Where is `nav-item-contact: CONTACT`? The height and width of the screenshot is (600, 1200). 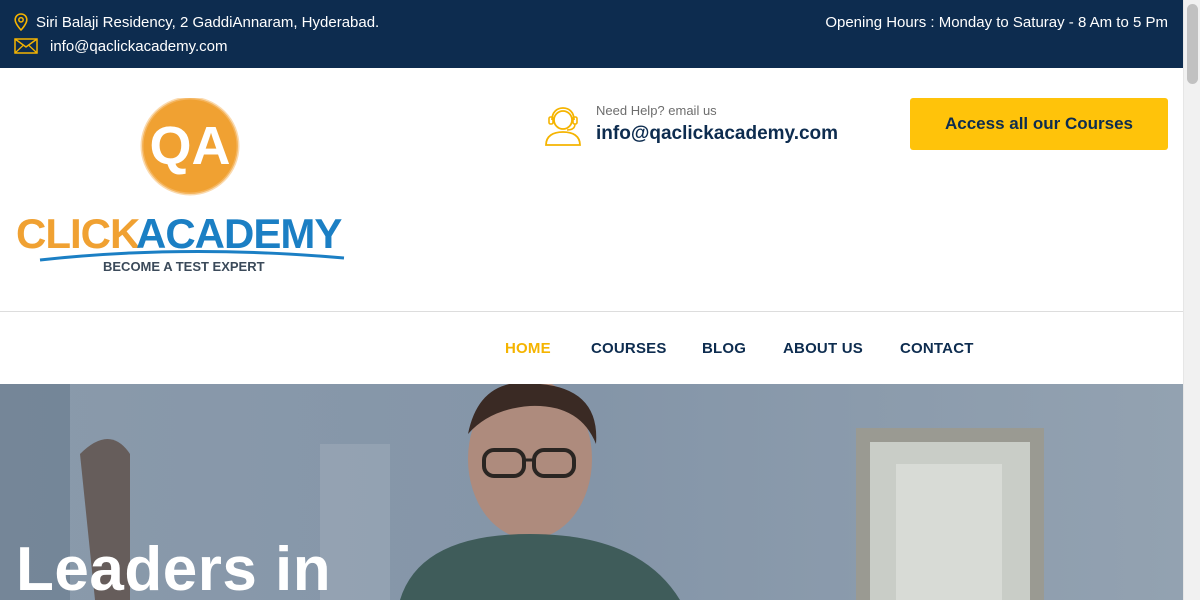
nav-item-contact: CONTACT is located at coordinates (937, 348).